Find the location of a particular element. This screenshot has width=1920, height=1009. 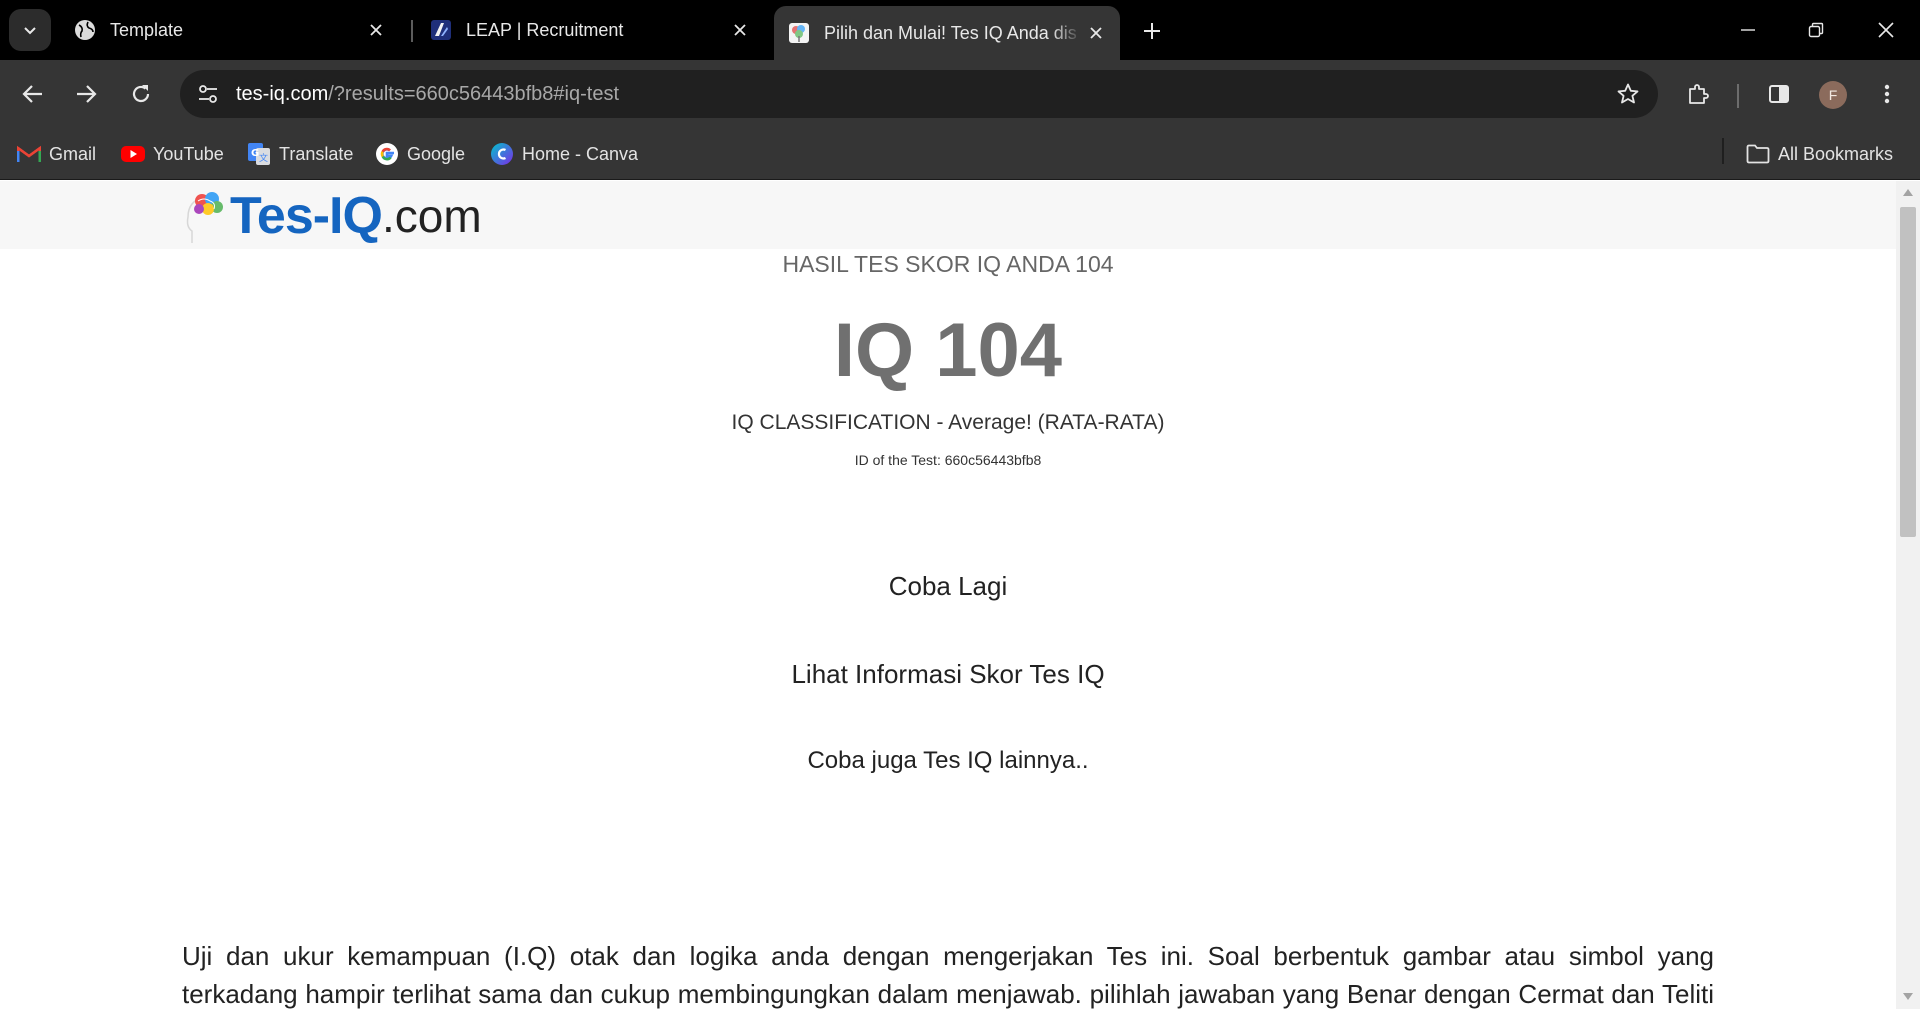

bookmark-translate: G 文 Translate is located at coordinates (300, 154).